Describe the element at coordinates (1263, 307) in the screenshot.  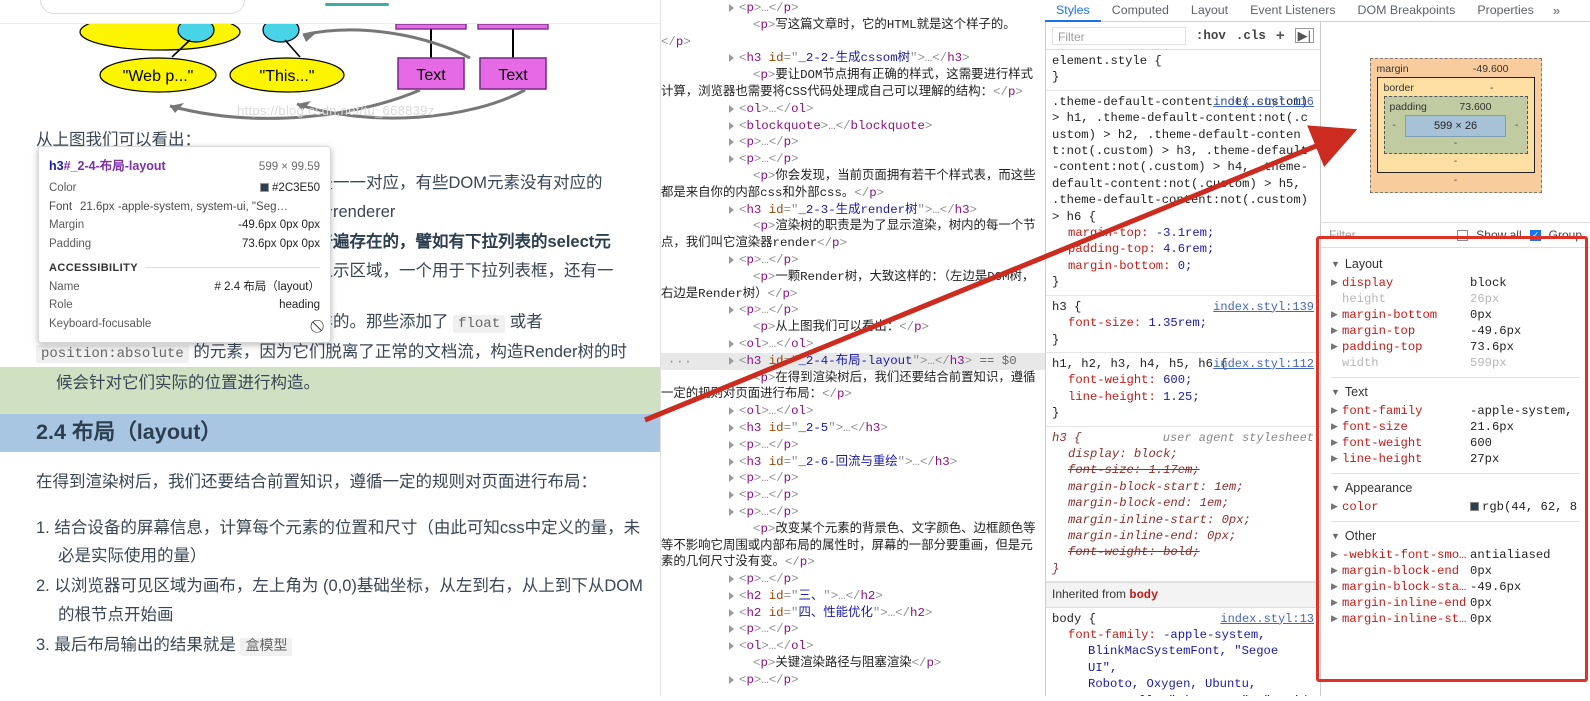
I see `style-rule-origin: index.styl:139` at that location.